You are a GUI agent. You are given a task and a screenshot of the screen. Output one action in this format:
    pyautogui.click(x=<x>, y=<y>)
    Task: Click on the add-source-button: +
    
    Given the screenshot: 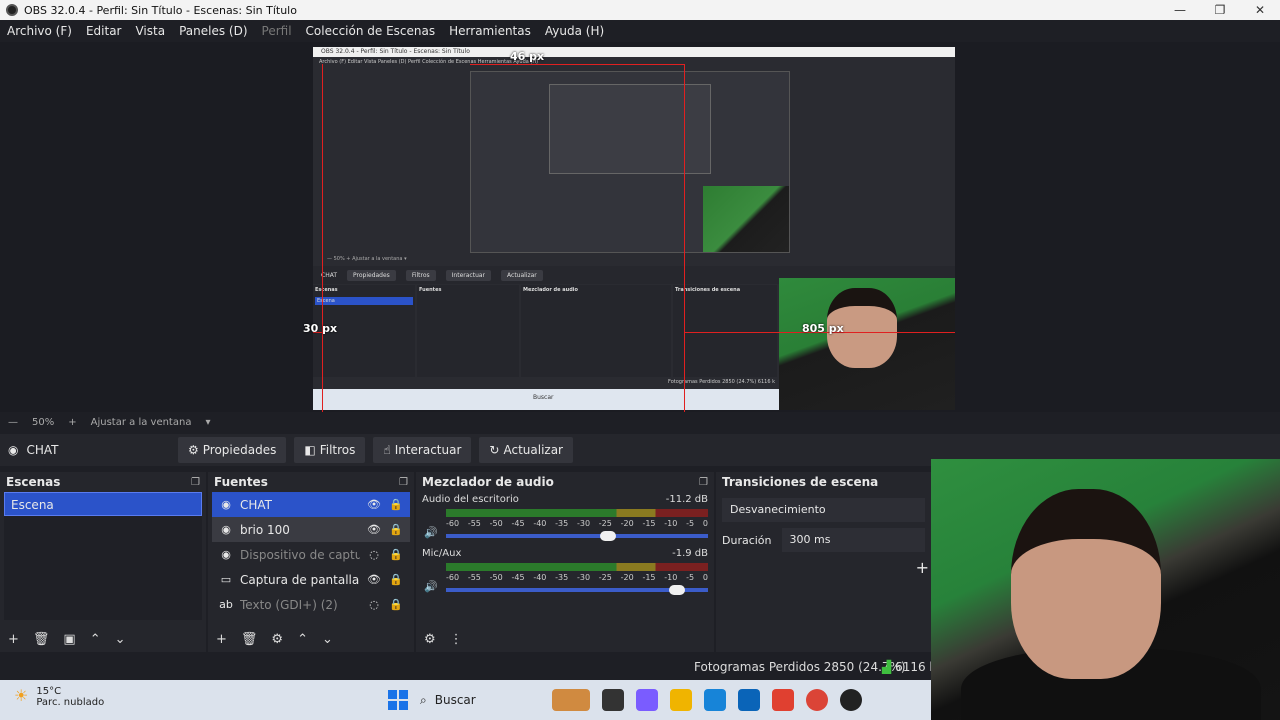 What is the action you would take?
    pyautogui.click(x=221, y=639)
    